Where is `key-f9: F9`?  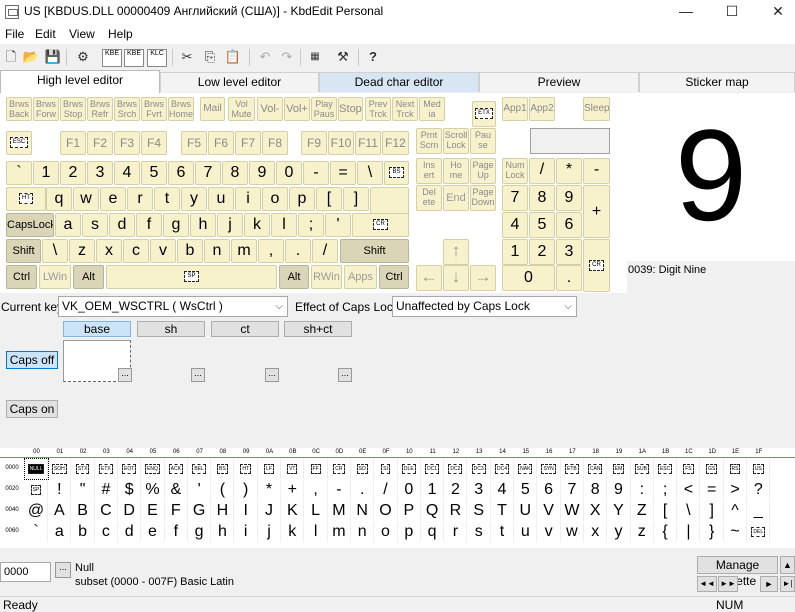 key-f9: F9 is located at coordinates (314, 143).